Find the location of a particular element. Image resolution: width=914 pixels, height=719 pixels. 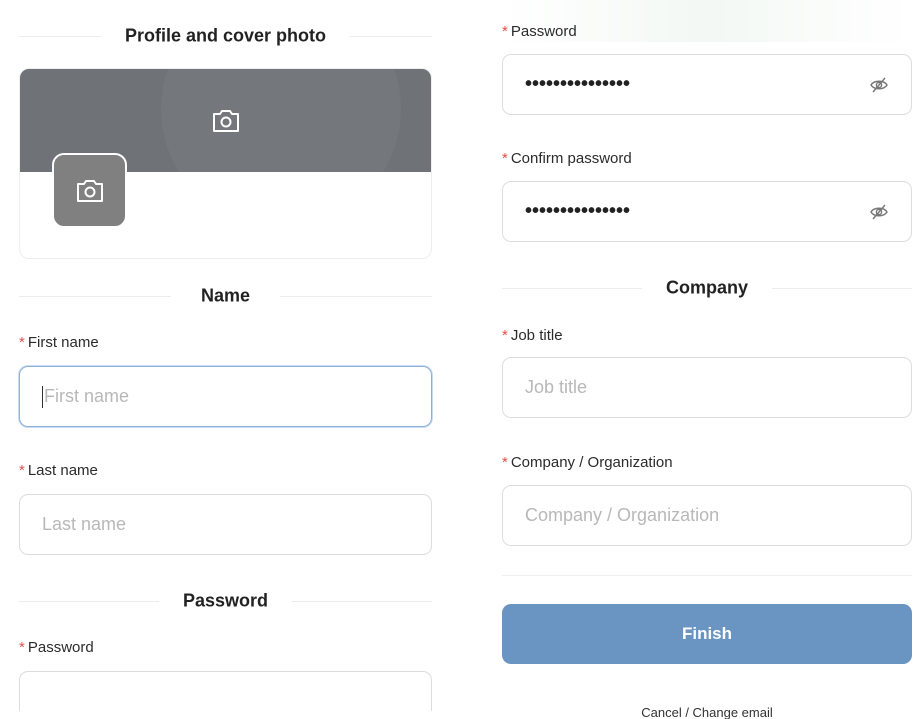

password-section-title: Password is located at coordinates (225, 600).